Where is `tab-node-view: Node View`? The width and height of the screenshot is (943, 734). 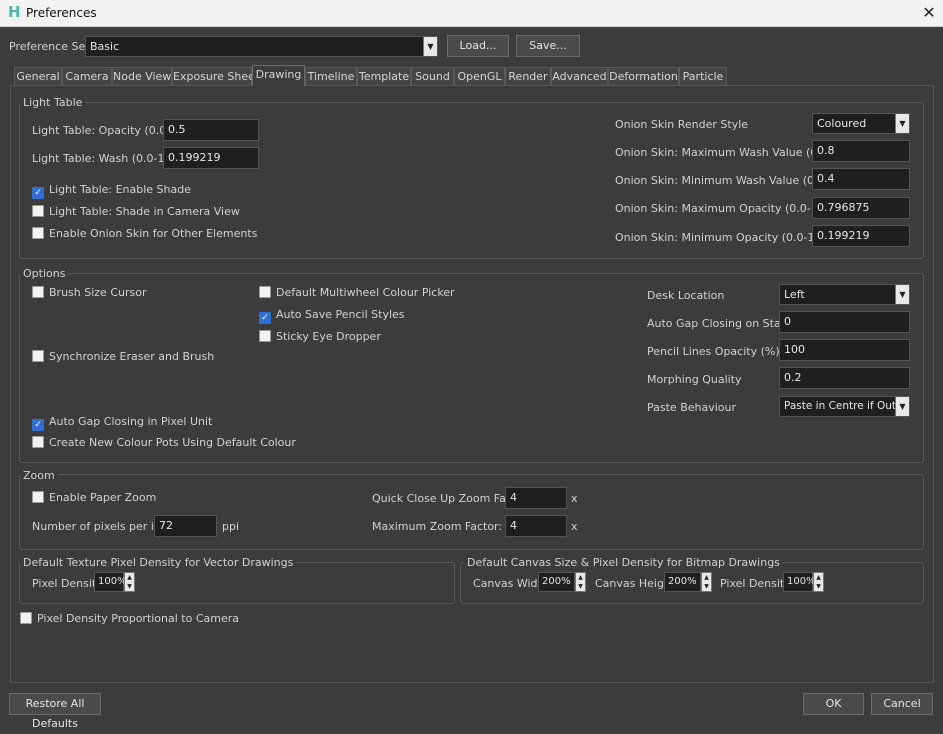 tab-node-view: Node View is located at coordinates (142, 76).